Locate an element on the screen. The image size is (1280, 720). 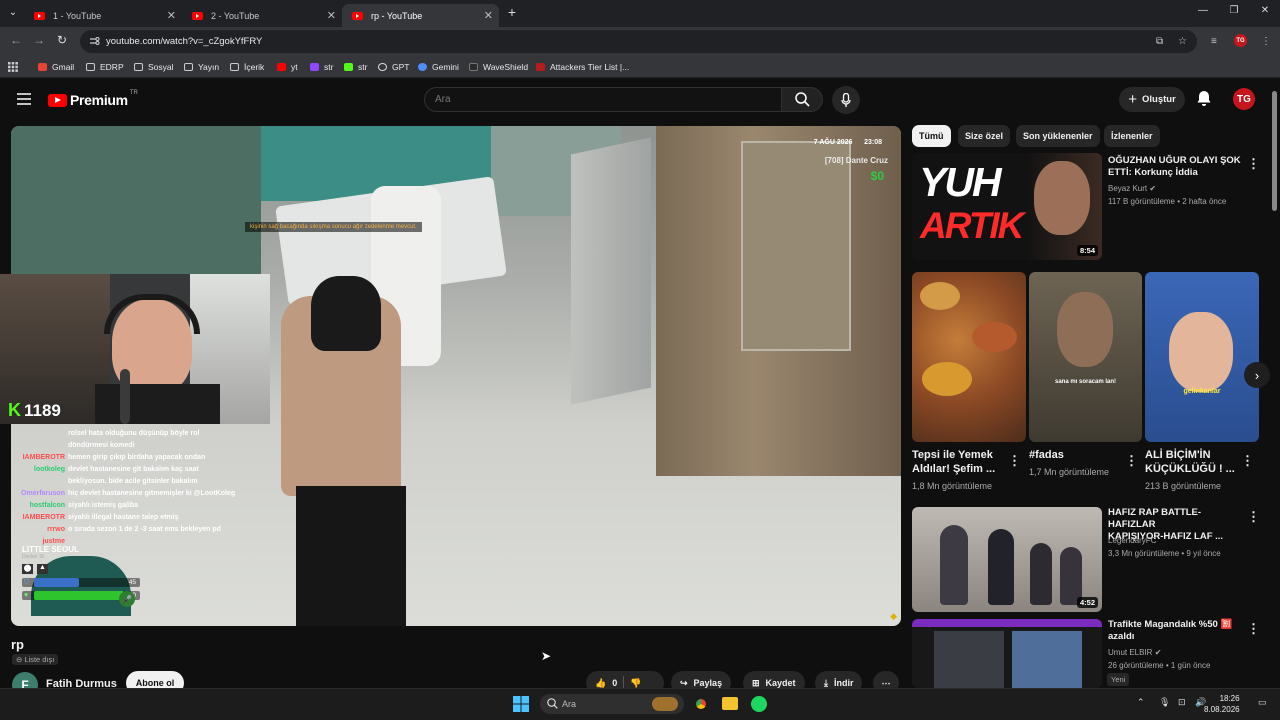
chip-for-you: Size özel is located at coordinates (984, 136).